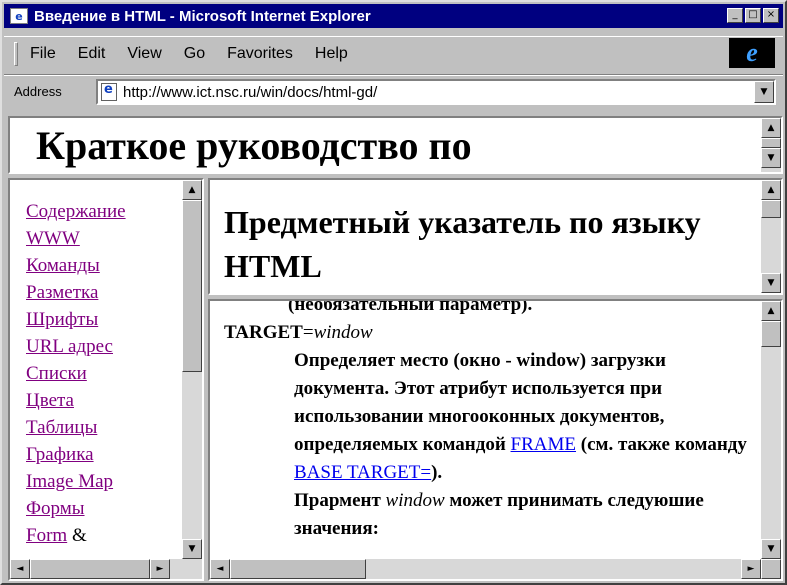  Describe the element at coordinates (60, 454) in the screenshot. I see `nav-link: Графика` at that location.